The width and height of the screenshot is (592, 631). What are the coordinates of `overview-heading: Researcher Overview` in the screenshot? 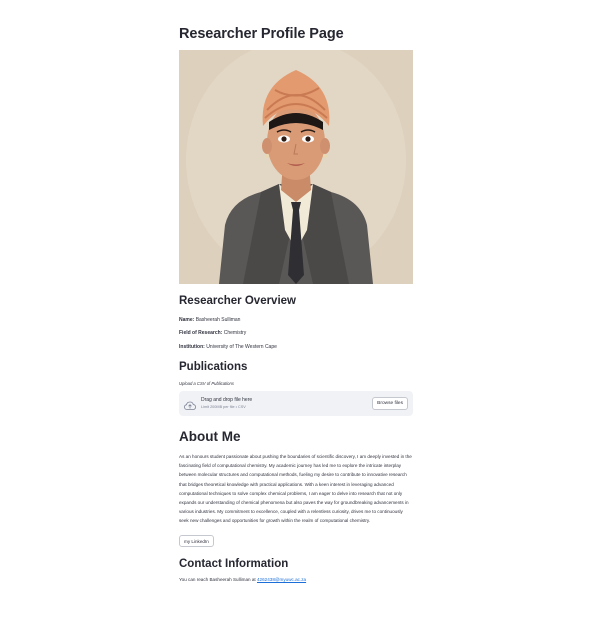 It's located at (237, 301).